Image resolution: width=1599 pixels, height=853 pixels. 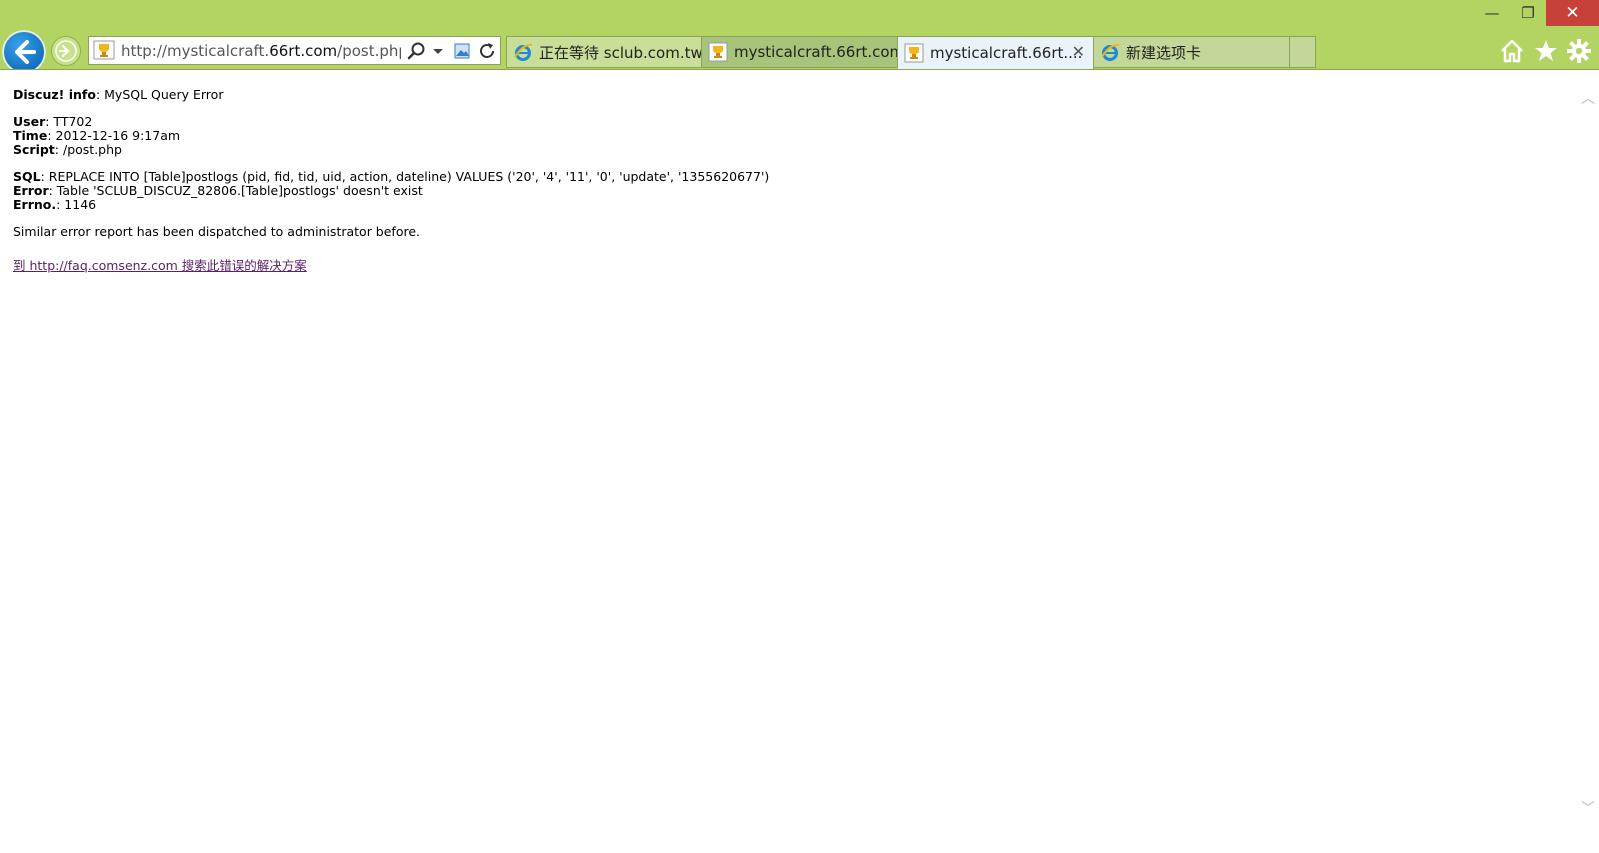 I want to click on tab-label: 新建选项卡, so click(x=1164, y=52).